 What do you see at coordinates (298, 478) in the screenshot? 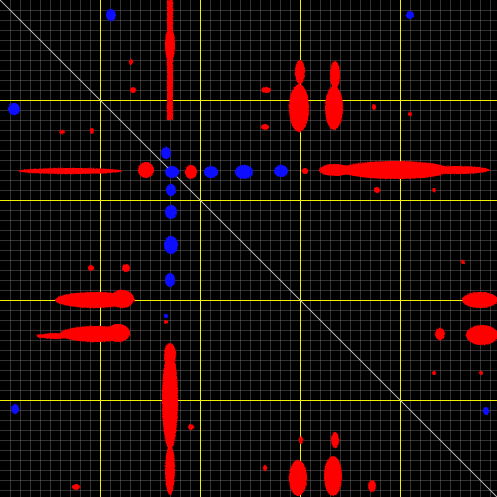
I see `peak-bottom-a` at bounding box center [298, 478].